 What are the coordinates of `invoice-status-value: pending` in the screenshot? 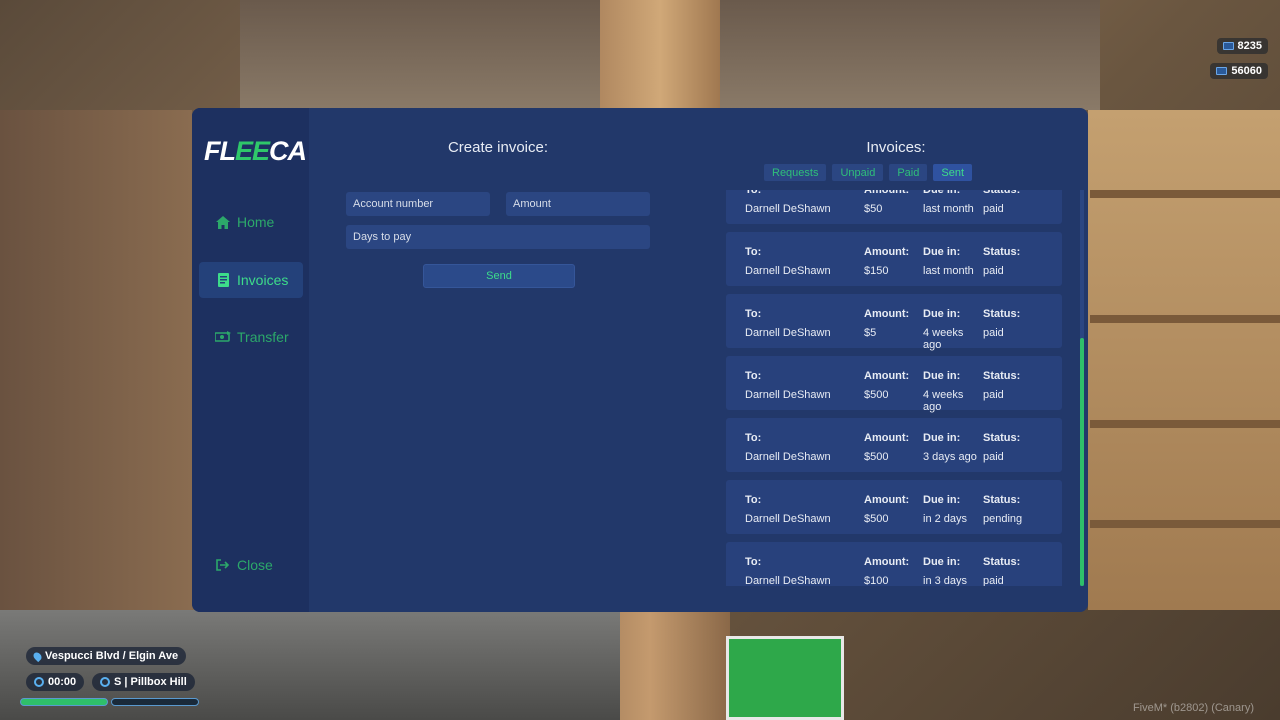 It's located at (1003, 519).